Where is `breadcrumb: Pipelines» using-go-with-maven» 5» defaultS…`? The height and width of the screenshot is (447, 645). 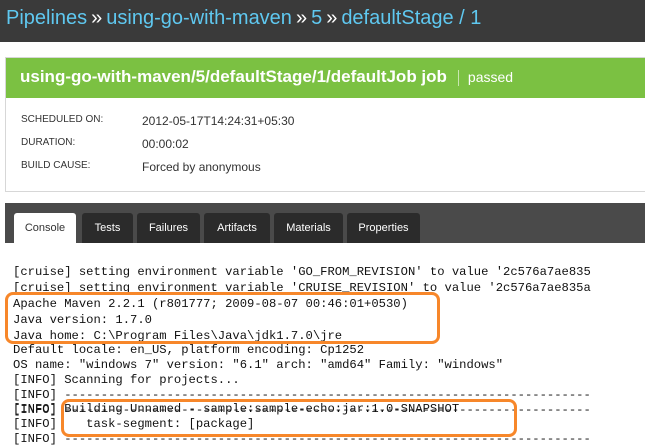 breadcrumb: Pipelines» using-go-with-maven» 5» defaultS… is located at coordinates (322, 21).